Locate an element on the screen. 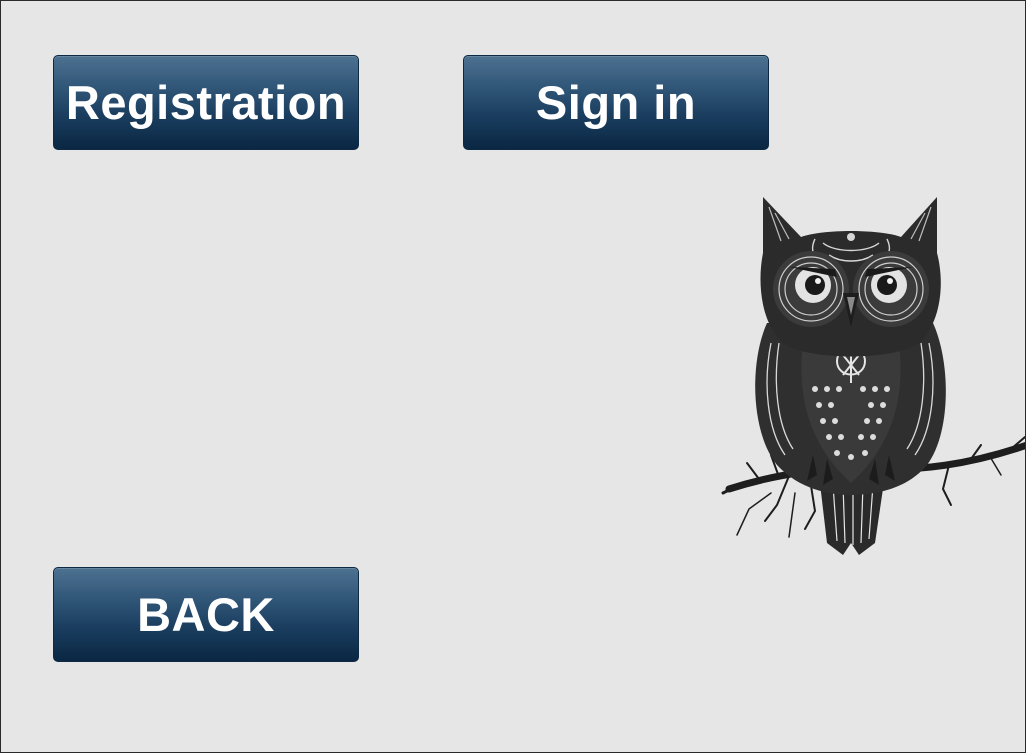 The width and height of the screenshot is (1026, 753). registration-button: Registration is located at coordinates (206, 102).